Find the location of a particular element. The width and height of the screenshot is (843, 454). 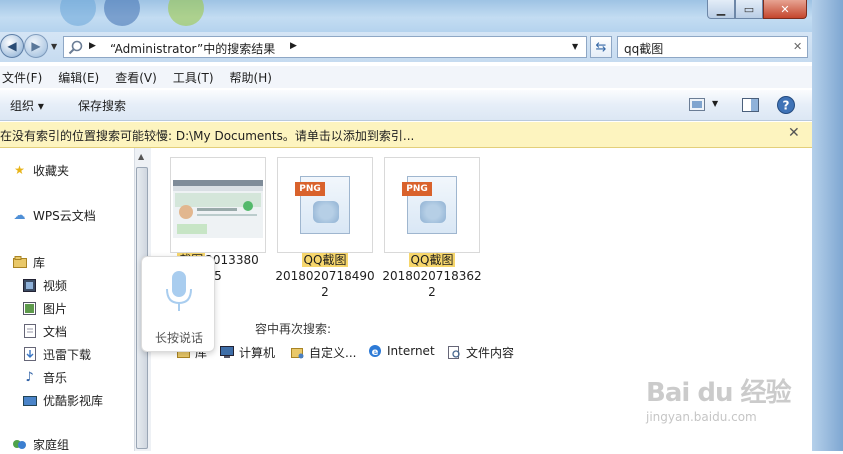

caption-buttons: ▁ ▭ ✕ is located at coordinates (757, 10).